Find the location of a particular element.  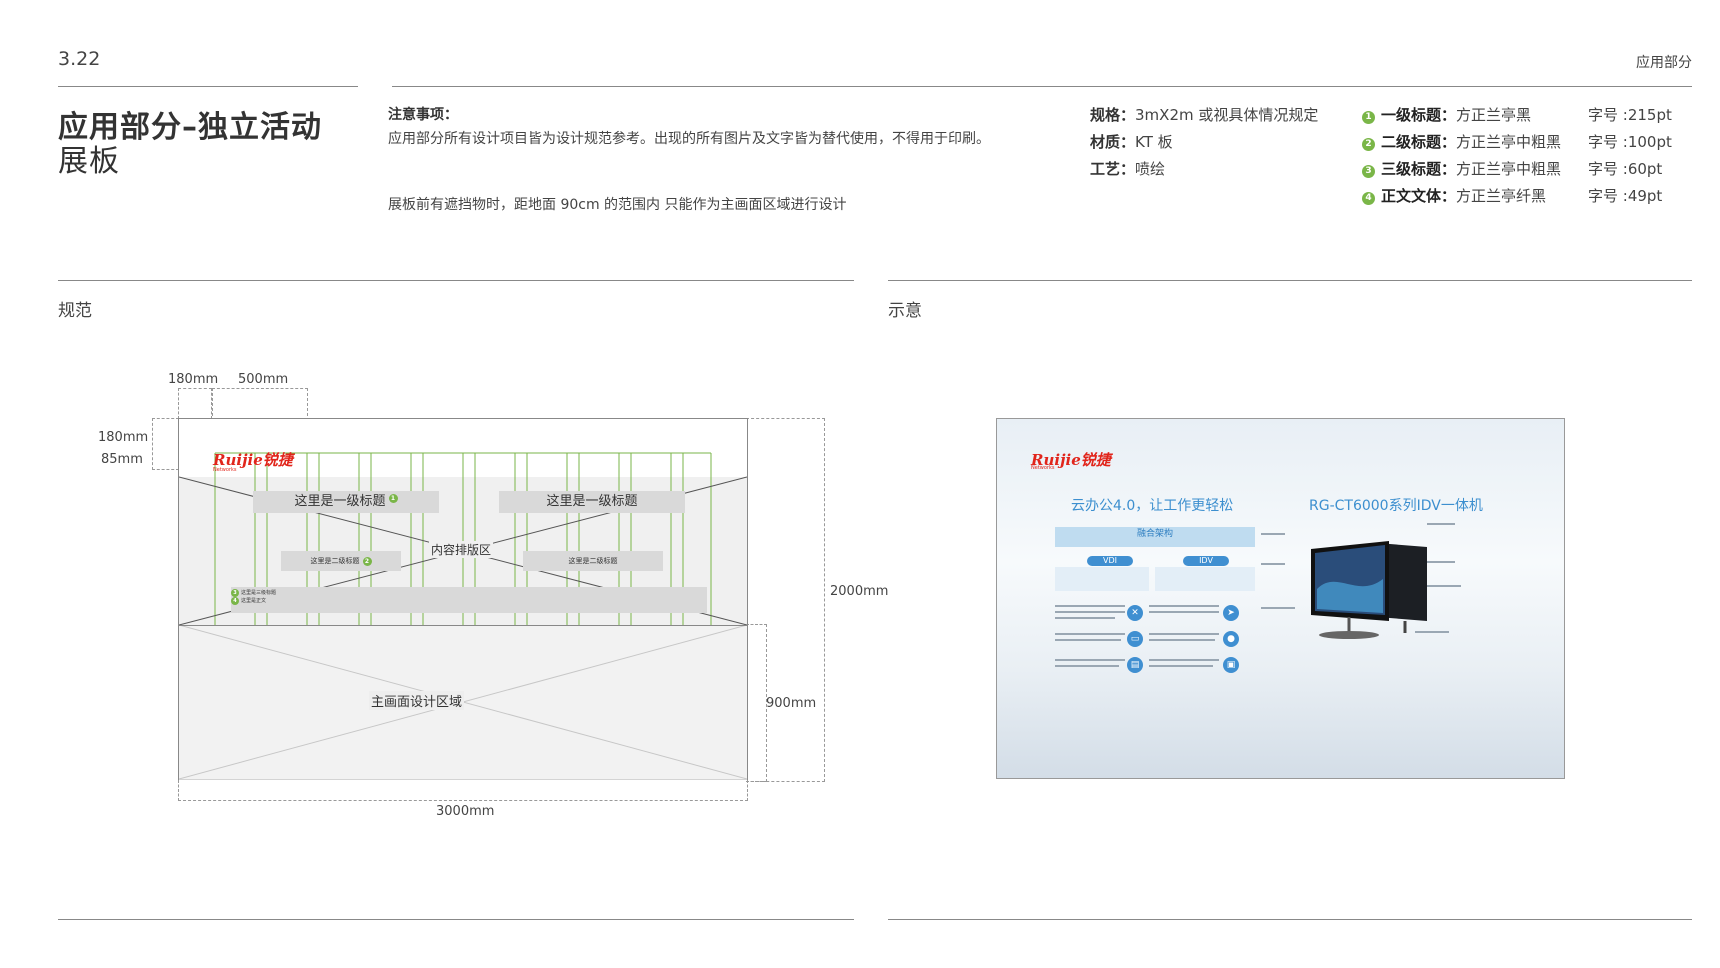

subtitle-placeholder-left: 这里是二级标题 2 is located at coordinates (341, 561).